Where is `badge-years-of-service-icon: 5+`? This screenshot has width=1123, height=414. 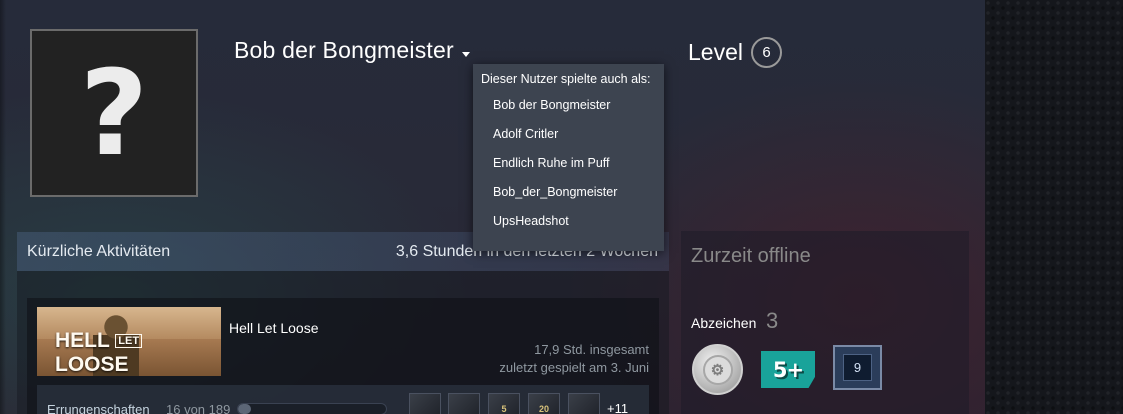 badge-years-of-service-icon: 5+ is located at coordinates (788, 369).